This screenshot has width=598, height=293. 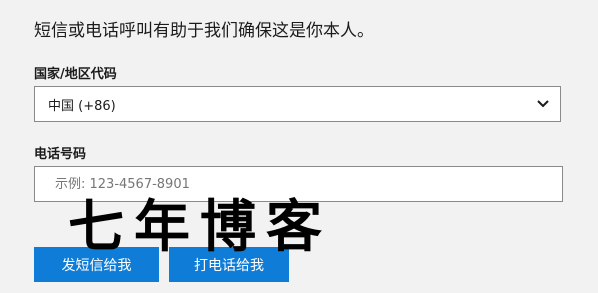 I want to click on intro-text: 短信或电话呼叫有助于我们确保这是你本人。, so click(x=204, y=31).